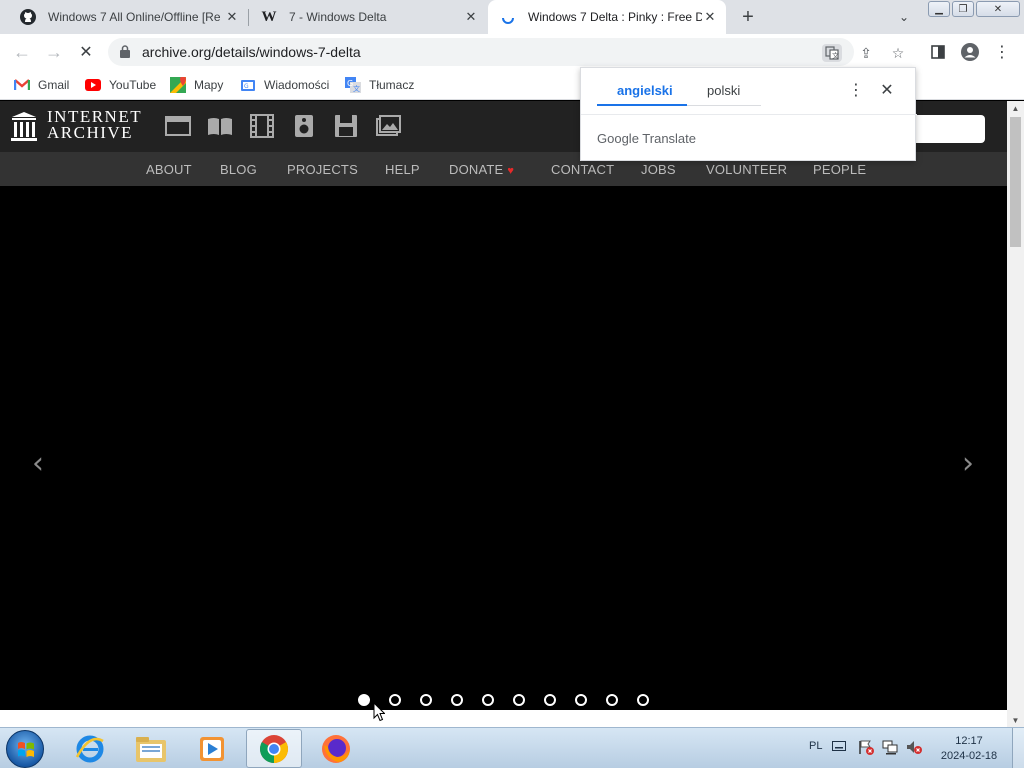 This screenshot has width=1024, height=768. I want to click on tab-title: Windows 7 All Online/Offline [Re, so click(134, 17).